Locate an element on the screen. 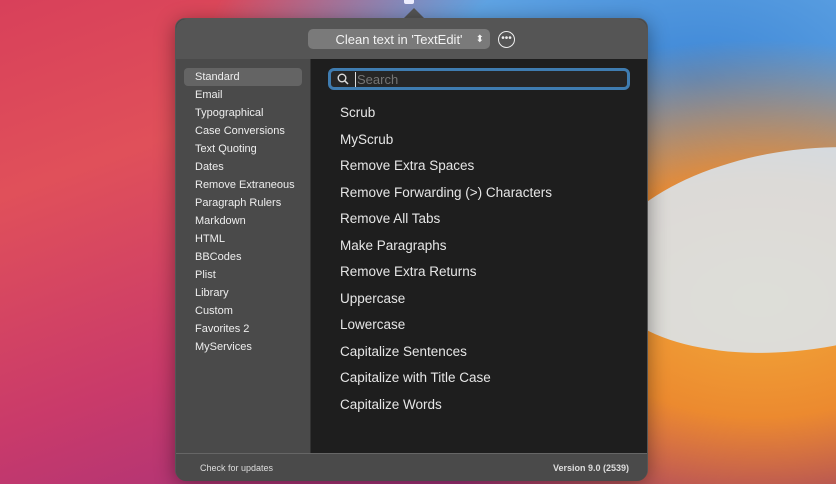 The image size is (836, 484). action-item: MyScrub is located at coordinates (479, 140).